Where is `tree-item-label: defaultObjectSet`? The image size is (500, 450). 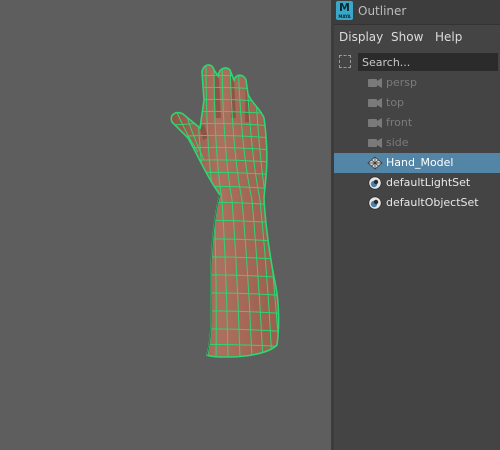
tree-item-label: defaultObjectSet is located at coordinates (432, 202).